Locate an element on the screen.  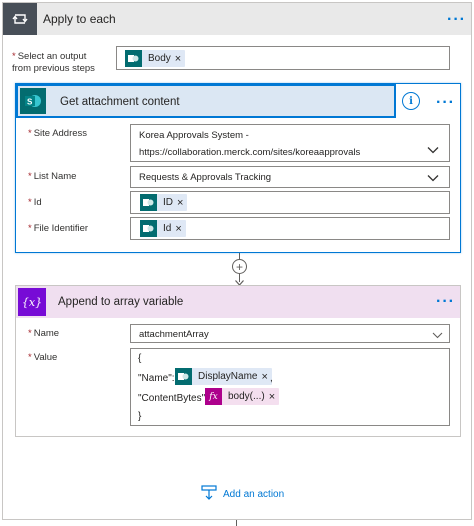
get-attachment-content-header: S Get attachment content is located at coordinates (206, 101).